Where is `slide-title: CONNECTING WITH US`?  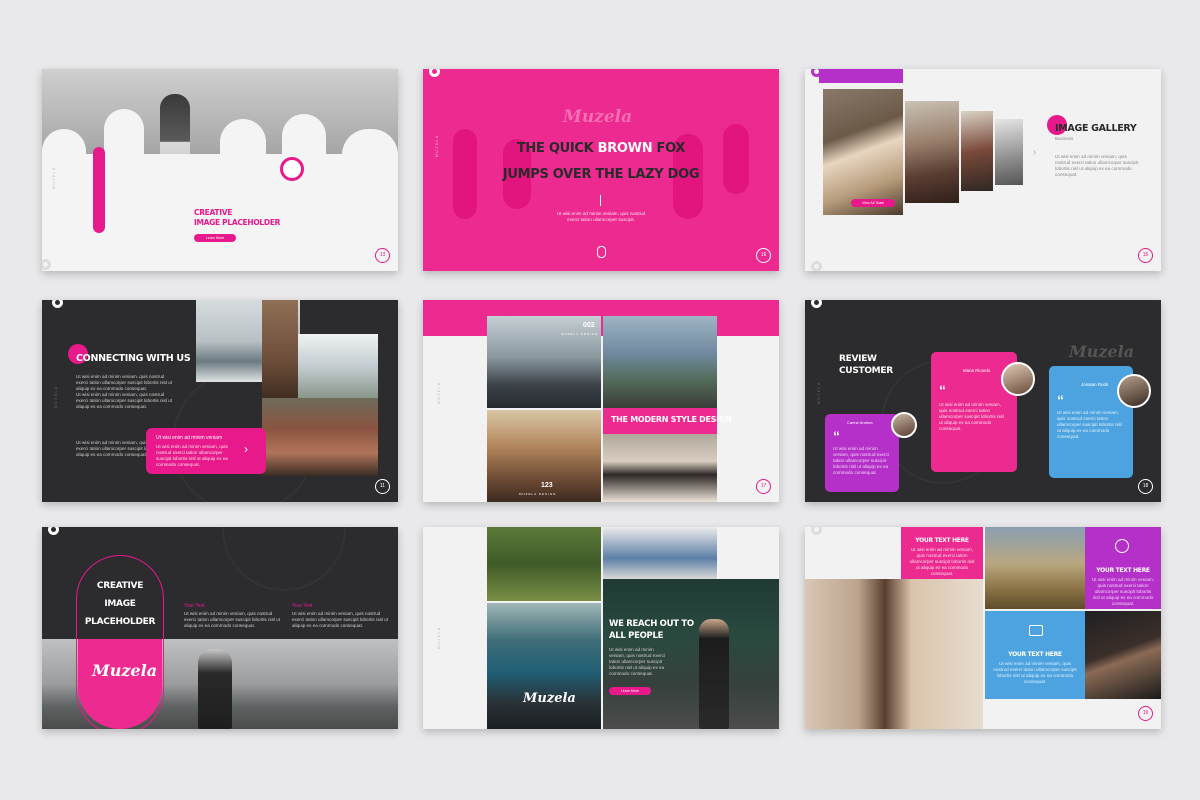
slide-title: CONNECTING WITH US is located at coordinates (133, 358).